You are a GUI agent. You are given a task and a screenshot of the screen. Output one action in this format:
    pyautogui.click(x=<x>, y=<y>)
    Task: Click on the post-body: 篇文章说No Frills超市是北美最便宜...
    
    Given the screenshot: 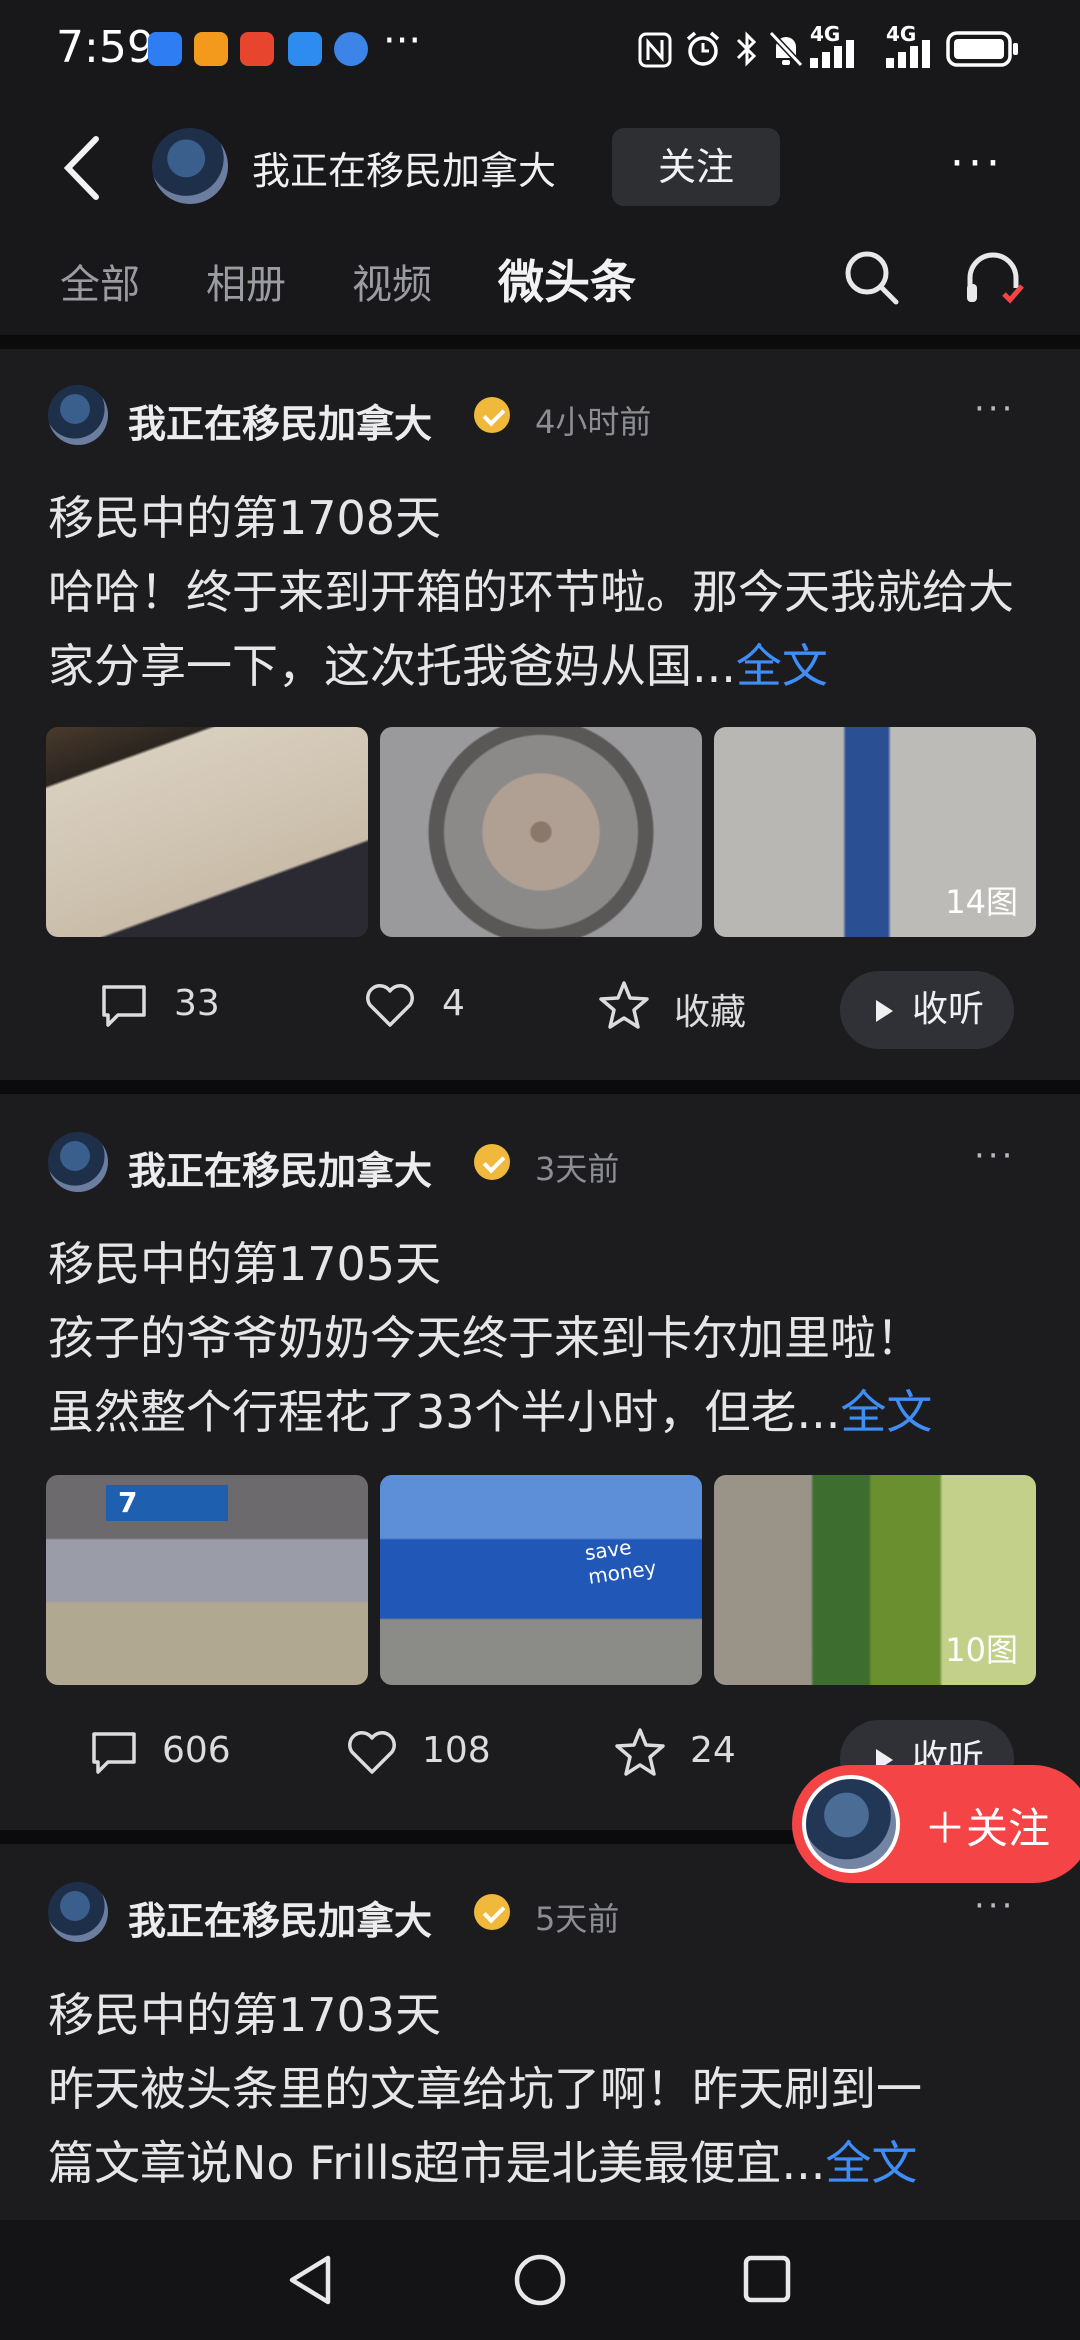 What is the action you would take?
    pyautogui.click(x=437, y=2163)
    